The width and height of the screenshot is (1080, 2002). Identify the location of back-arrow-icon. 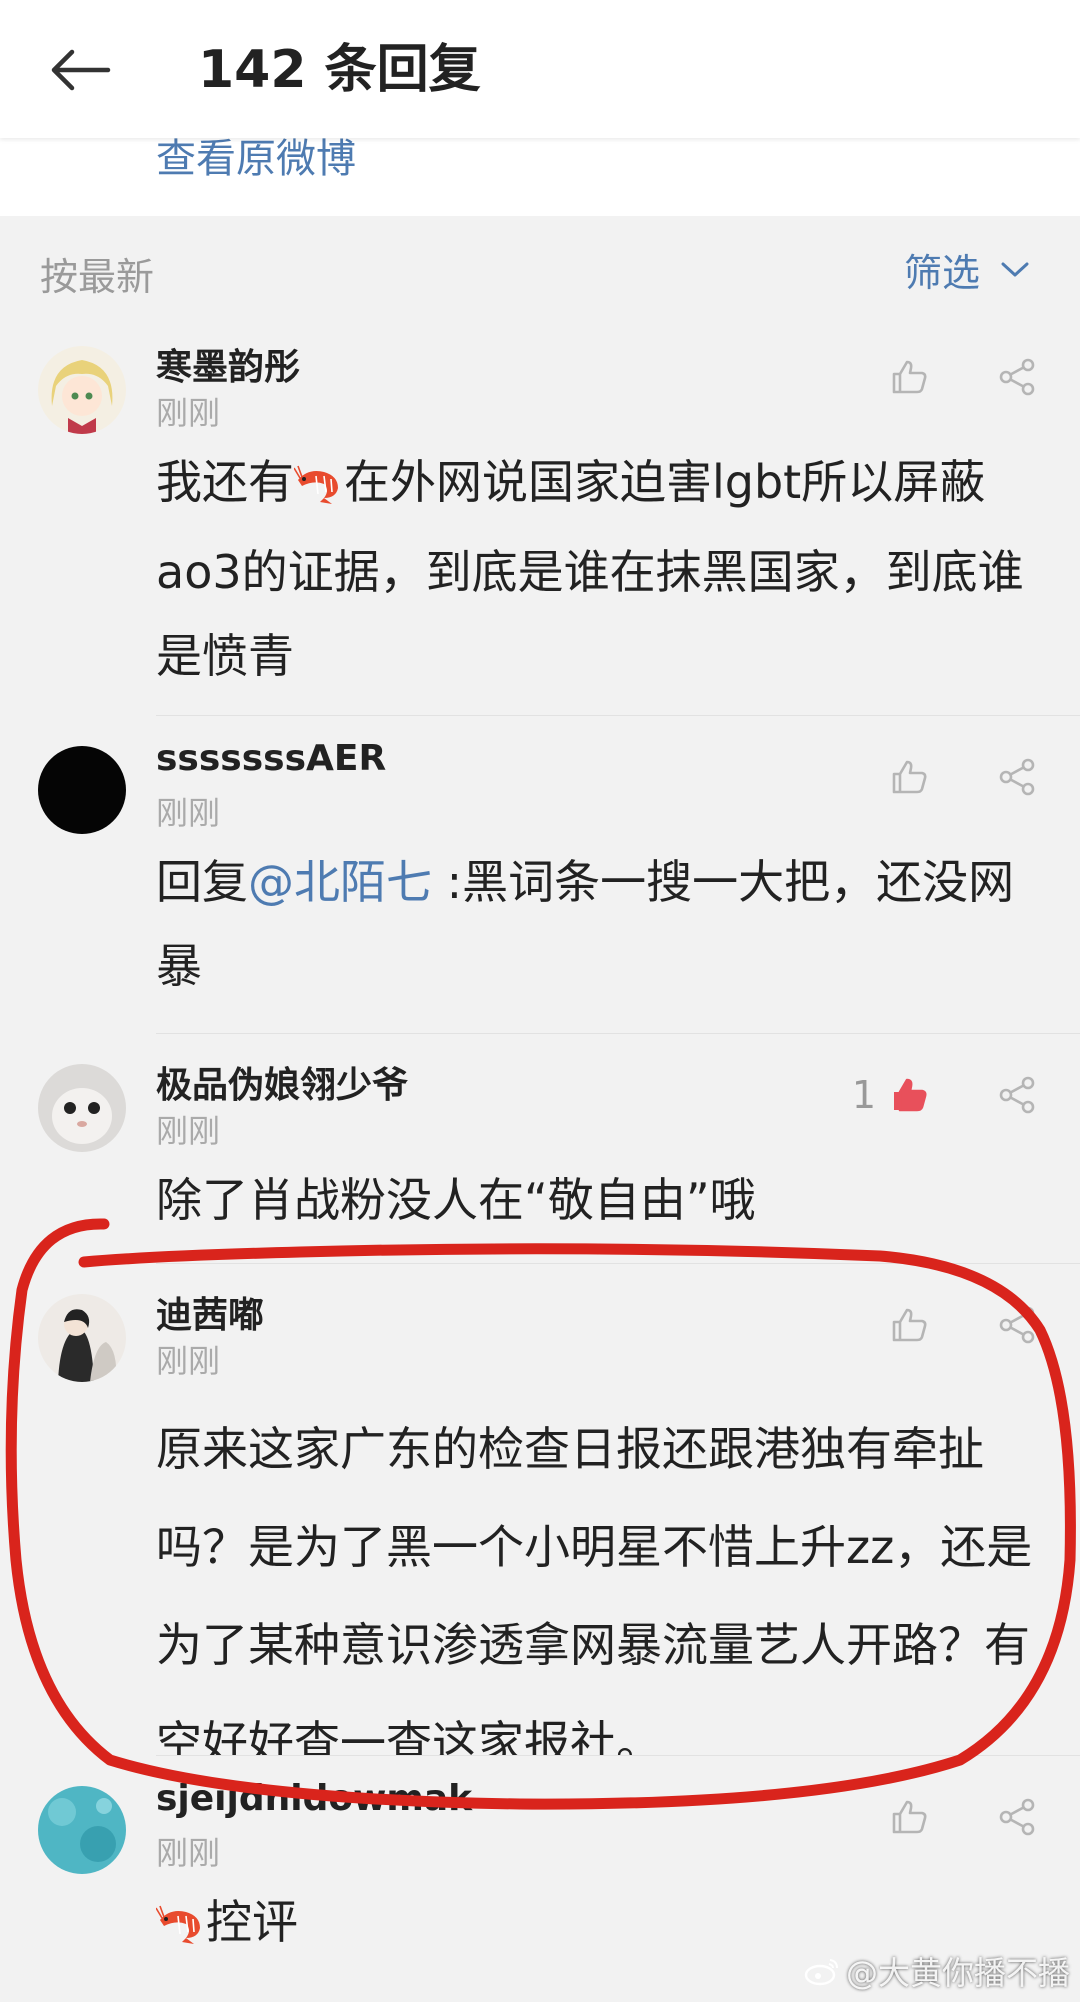
(81, 70).